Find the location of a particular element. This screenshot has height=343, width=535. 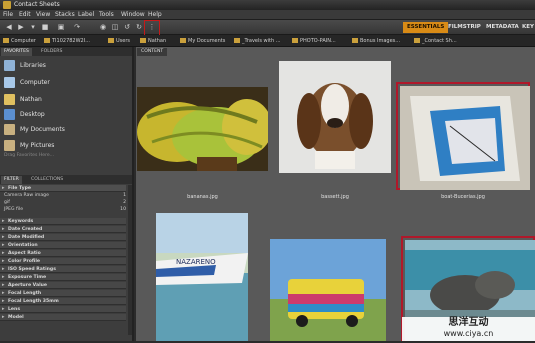

filter-scrollbar is located at coordinates (130, 260).